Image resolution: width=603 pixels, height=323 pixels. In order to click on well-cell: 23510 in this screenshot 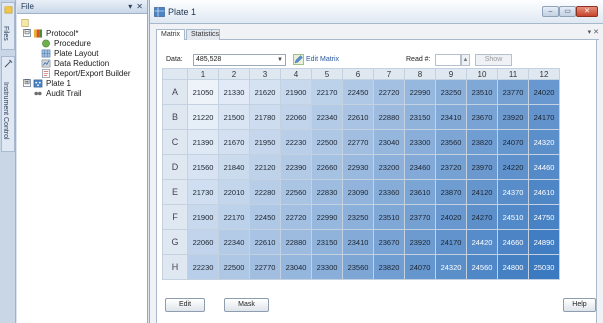, I will do `click(389, 217)`.